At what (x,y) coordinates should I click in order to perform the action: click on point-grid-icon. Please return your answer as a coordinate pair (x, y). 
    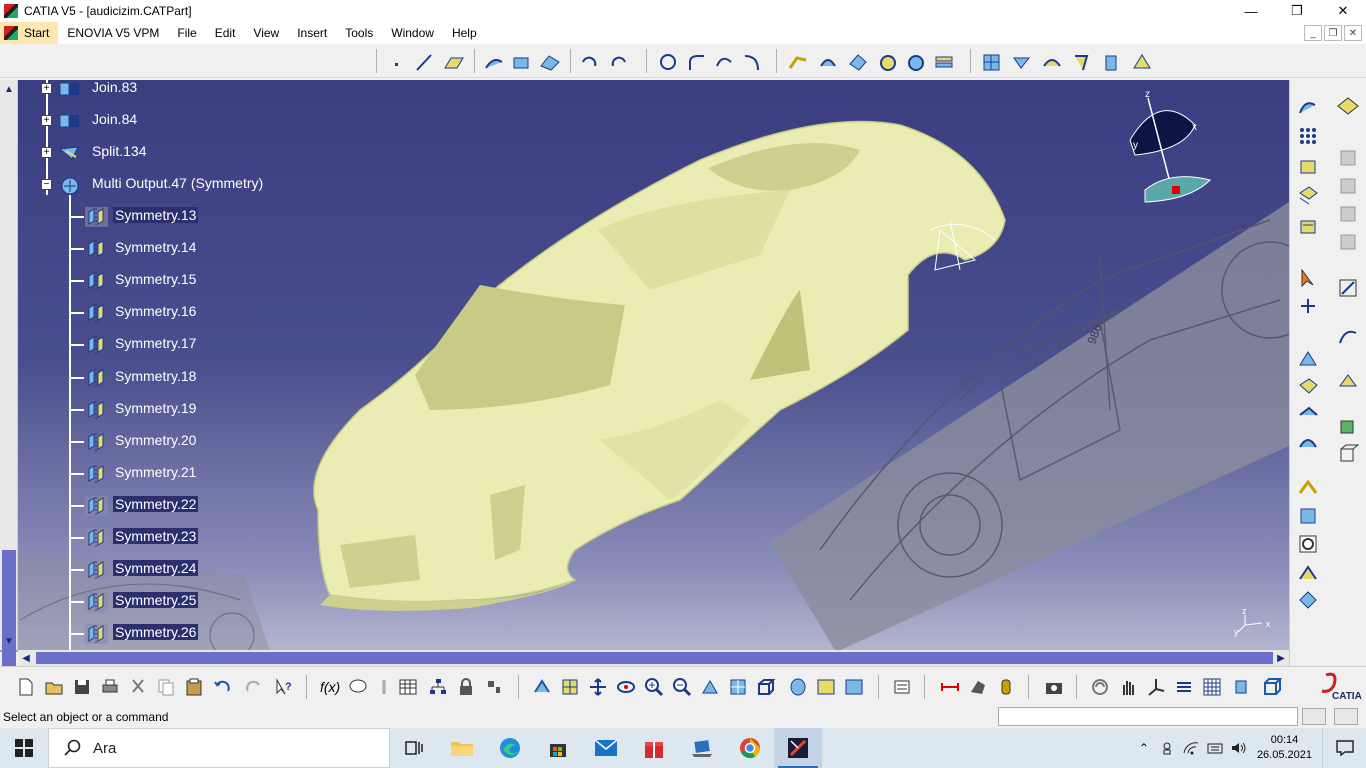
    Looking at the image, I should click on (1308, 136).